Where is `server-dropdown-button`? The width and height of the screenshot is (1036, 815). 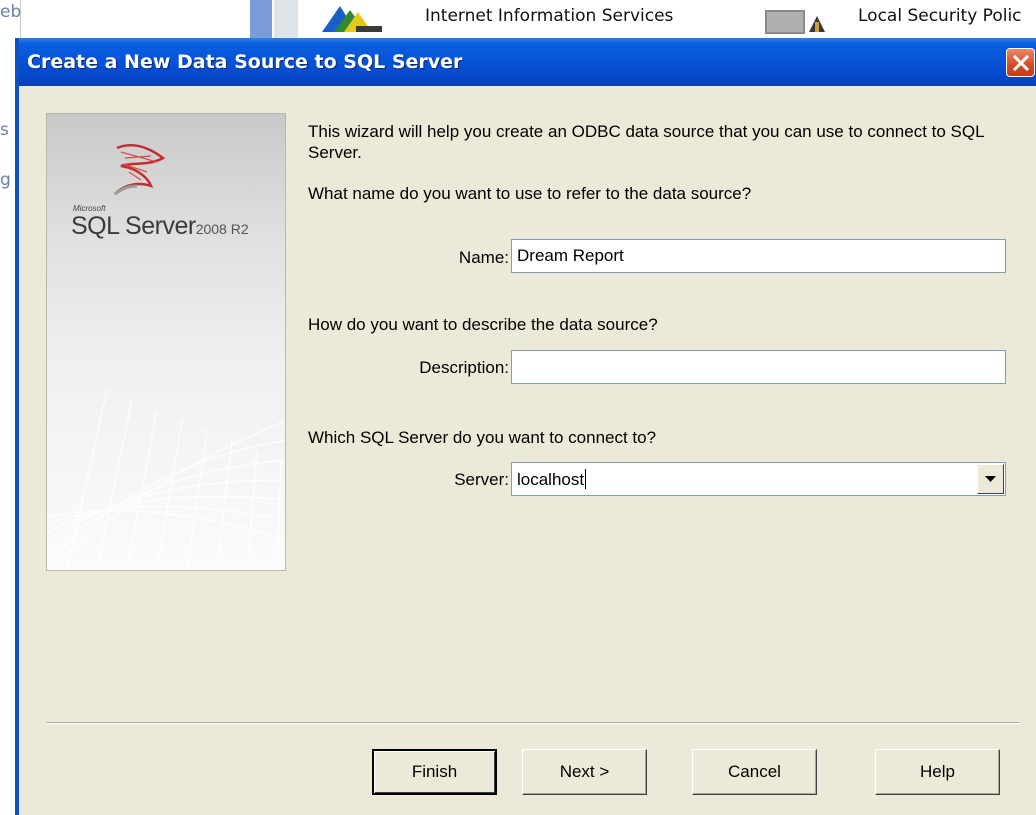 server-dropdown-button is located at coordinates (990, 479).